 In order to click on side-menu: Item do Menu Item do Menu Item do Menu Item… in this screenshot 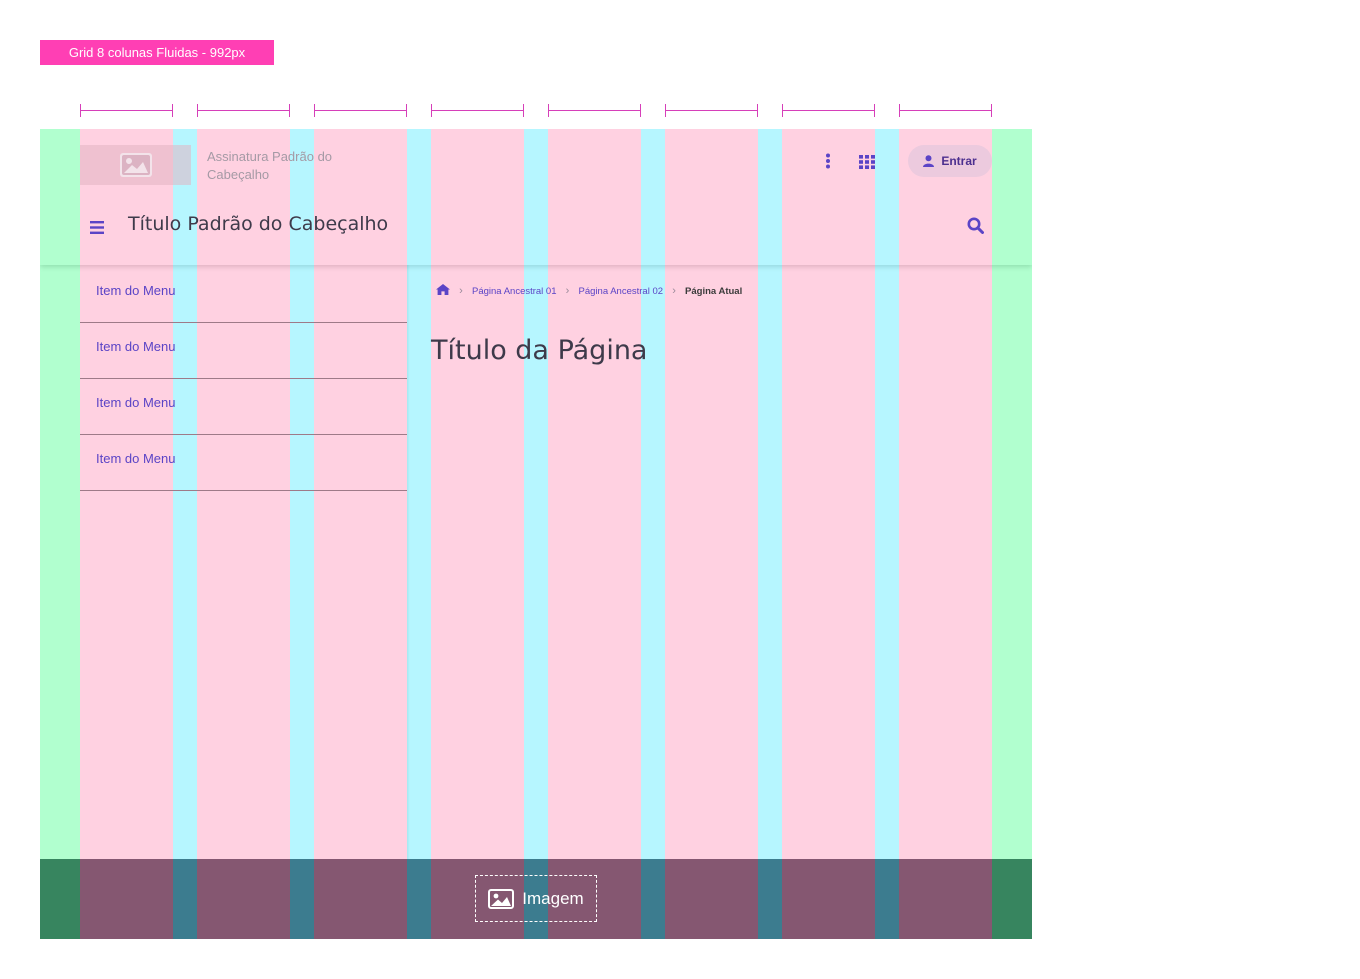, I will do `click(243, 379)`.